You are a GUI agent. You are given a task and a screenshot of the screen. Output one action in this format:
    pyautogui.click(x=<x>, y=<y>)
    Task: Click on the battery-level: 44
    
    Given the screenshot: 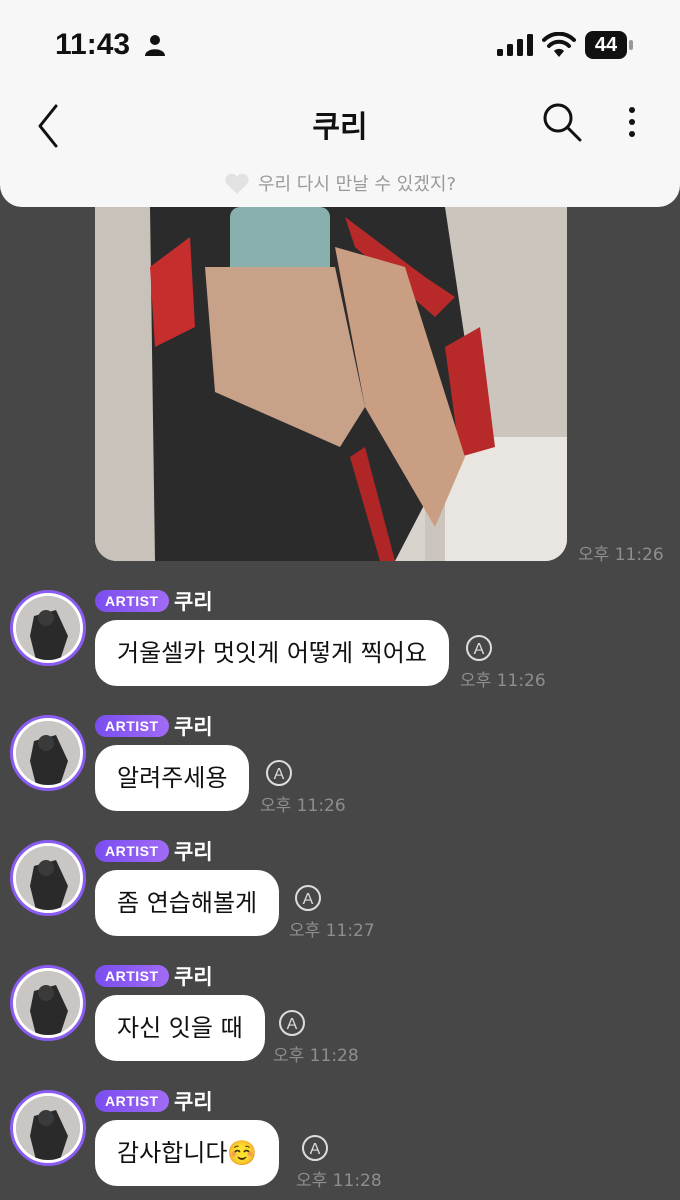 What is the action you would take?
    pyautogui.click(x=606, y=45)
    